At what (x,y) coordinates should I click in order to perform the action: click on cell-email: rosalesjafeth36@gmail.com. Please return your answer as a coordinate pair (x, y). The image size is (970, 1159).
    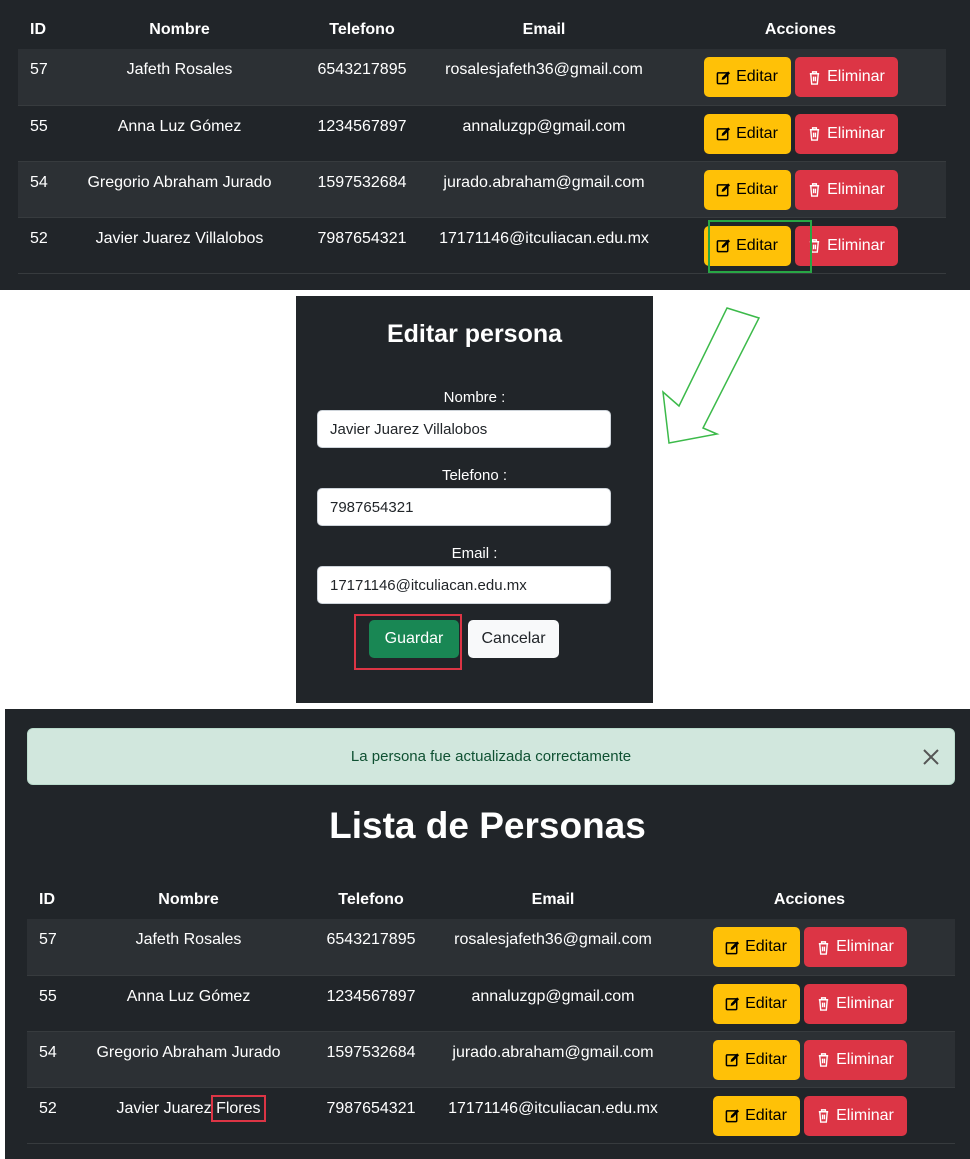
    Looking at the image, I should click on (544, 69).